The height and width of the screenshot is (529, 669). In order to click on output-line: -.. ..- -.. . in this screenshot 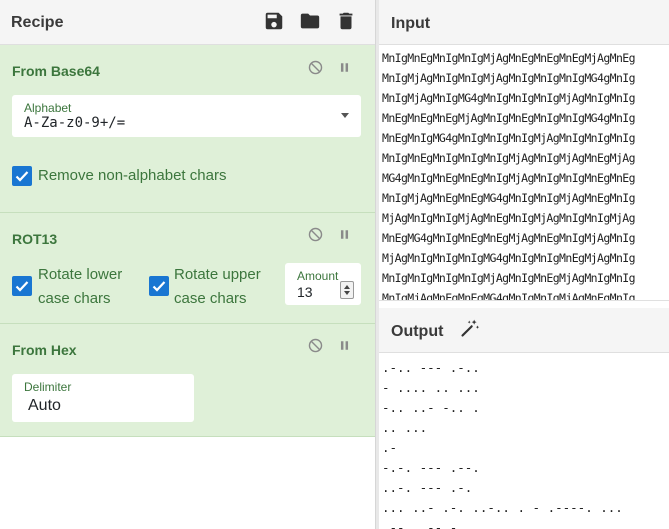, I will do `click(431, 407)`.